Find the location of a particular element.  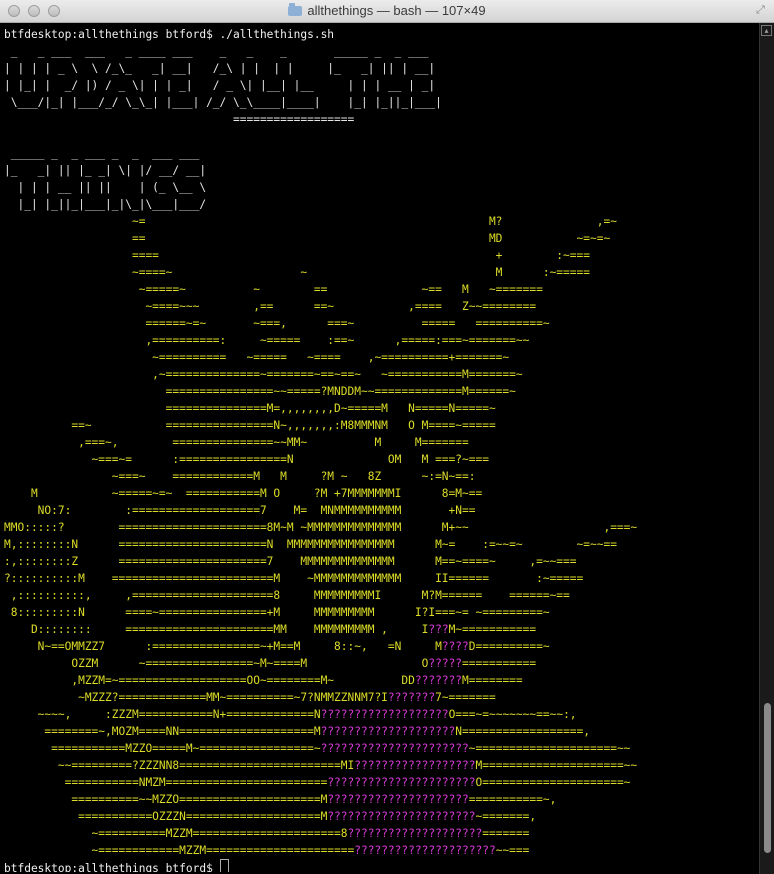

prompt-text: btfdesktop:allthethings btford$ is located at coordinates (112, 867).